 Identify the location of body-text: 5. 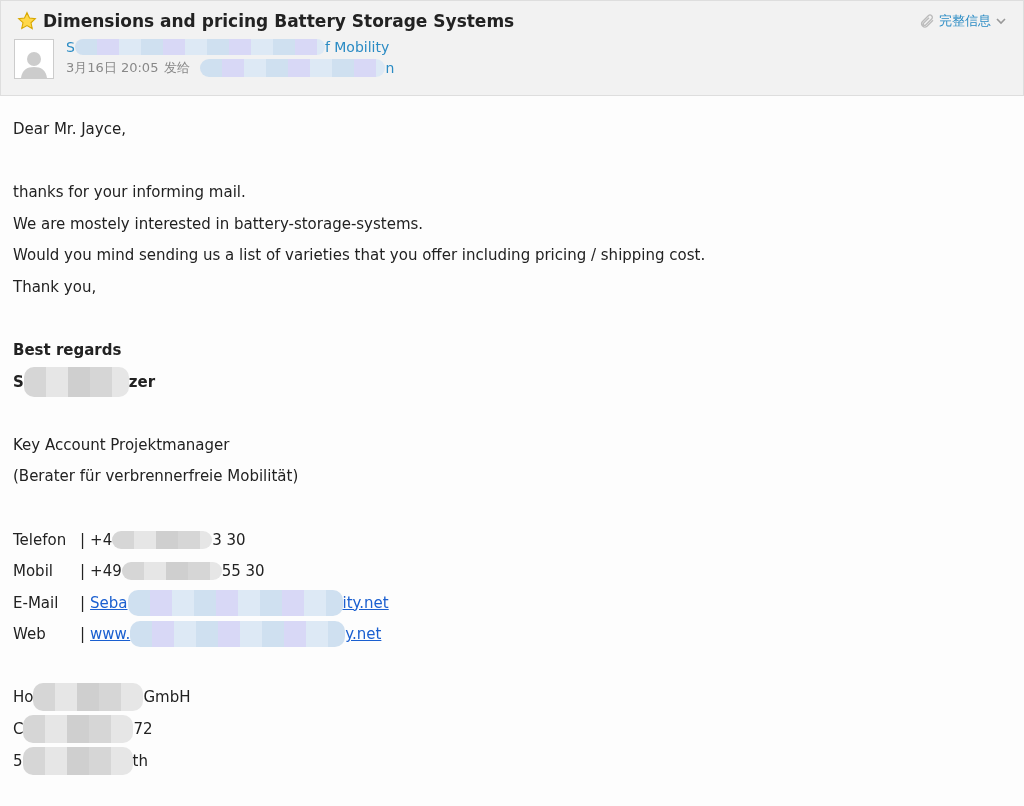
(18, 760).